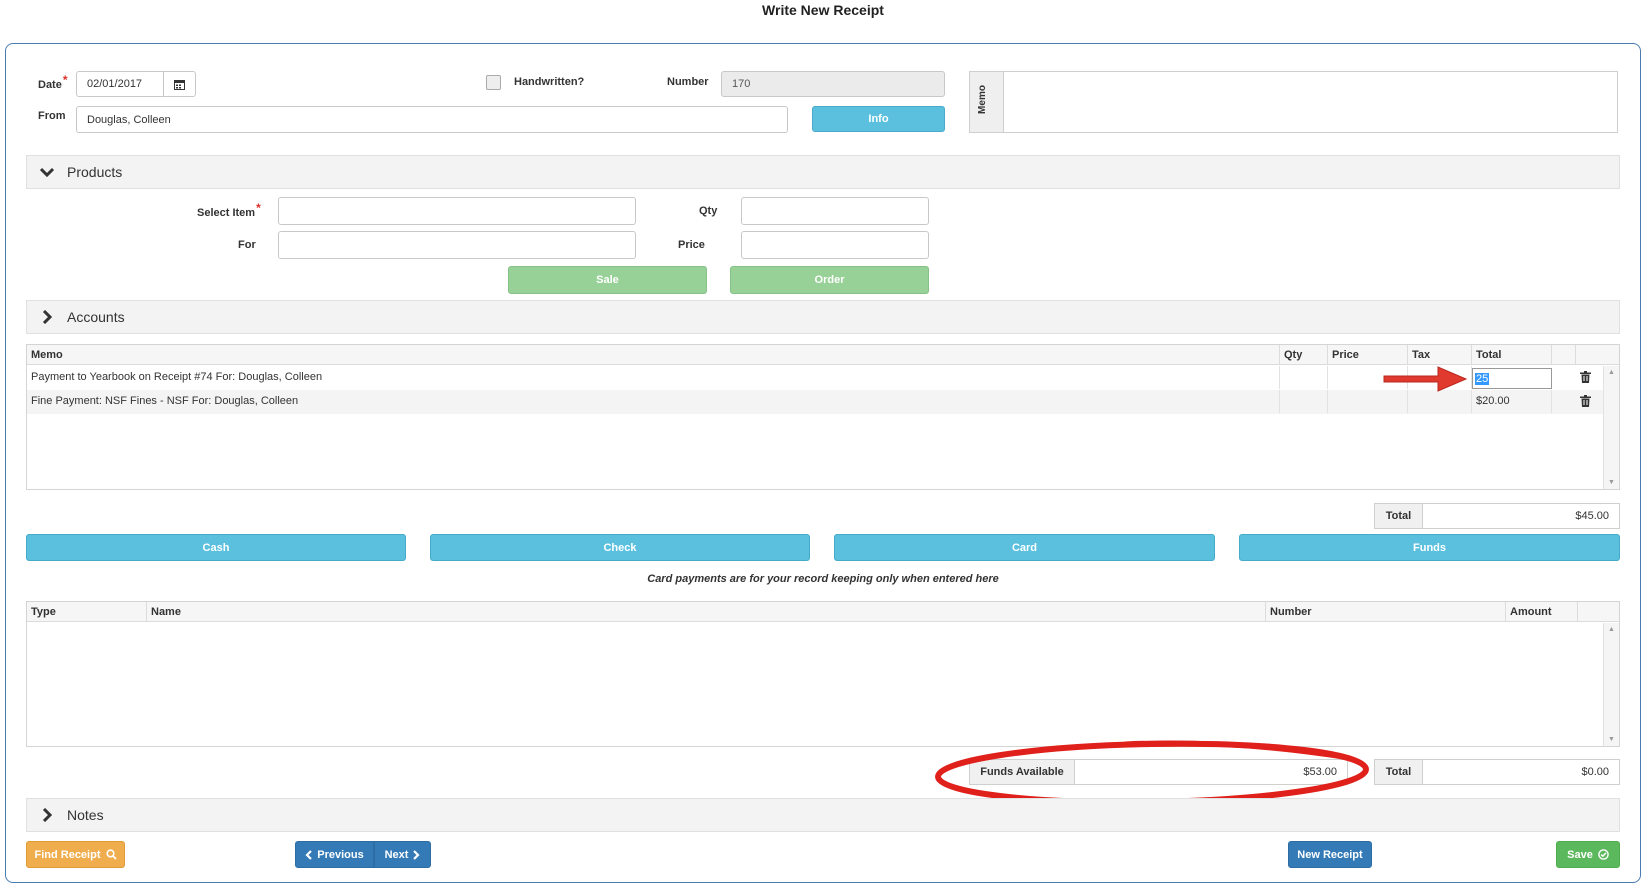 This screenshot has width=1646, height=883. Describe the element at coordinates (1580, 854) in the screenshot. I see `save-label: Save` at that location.